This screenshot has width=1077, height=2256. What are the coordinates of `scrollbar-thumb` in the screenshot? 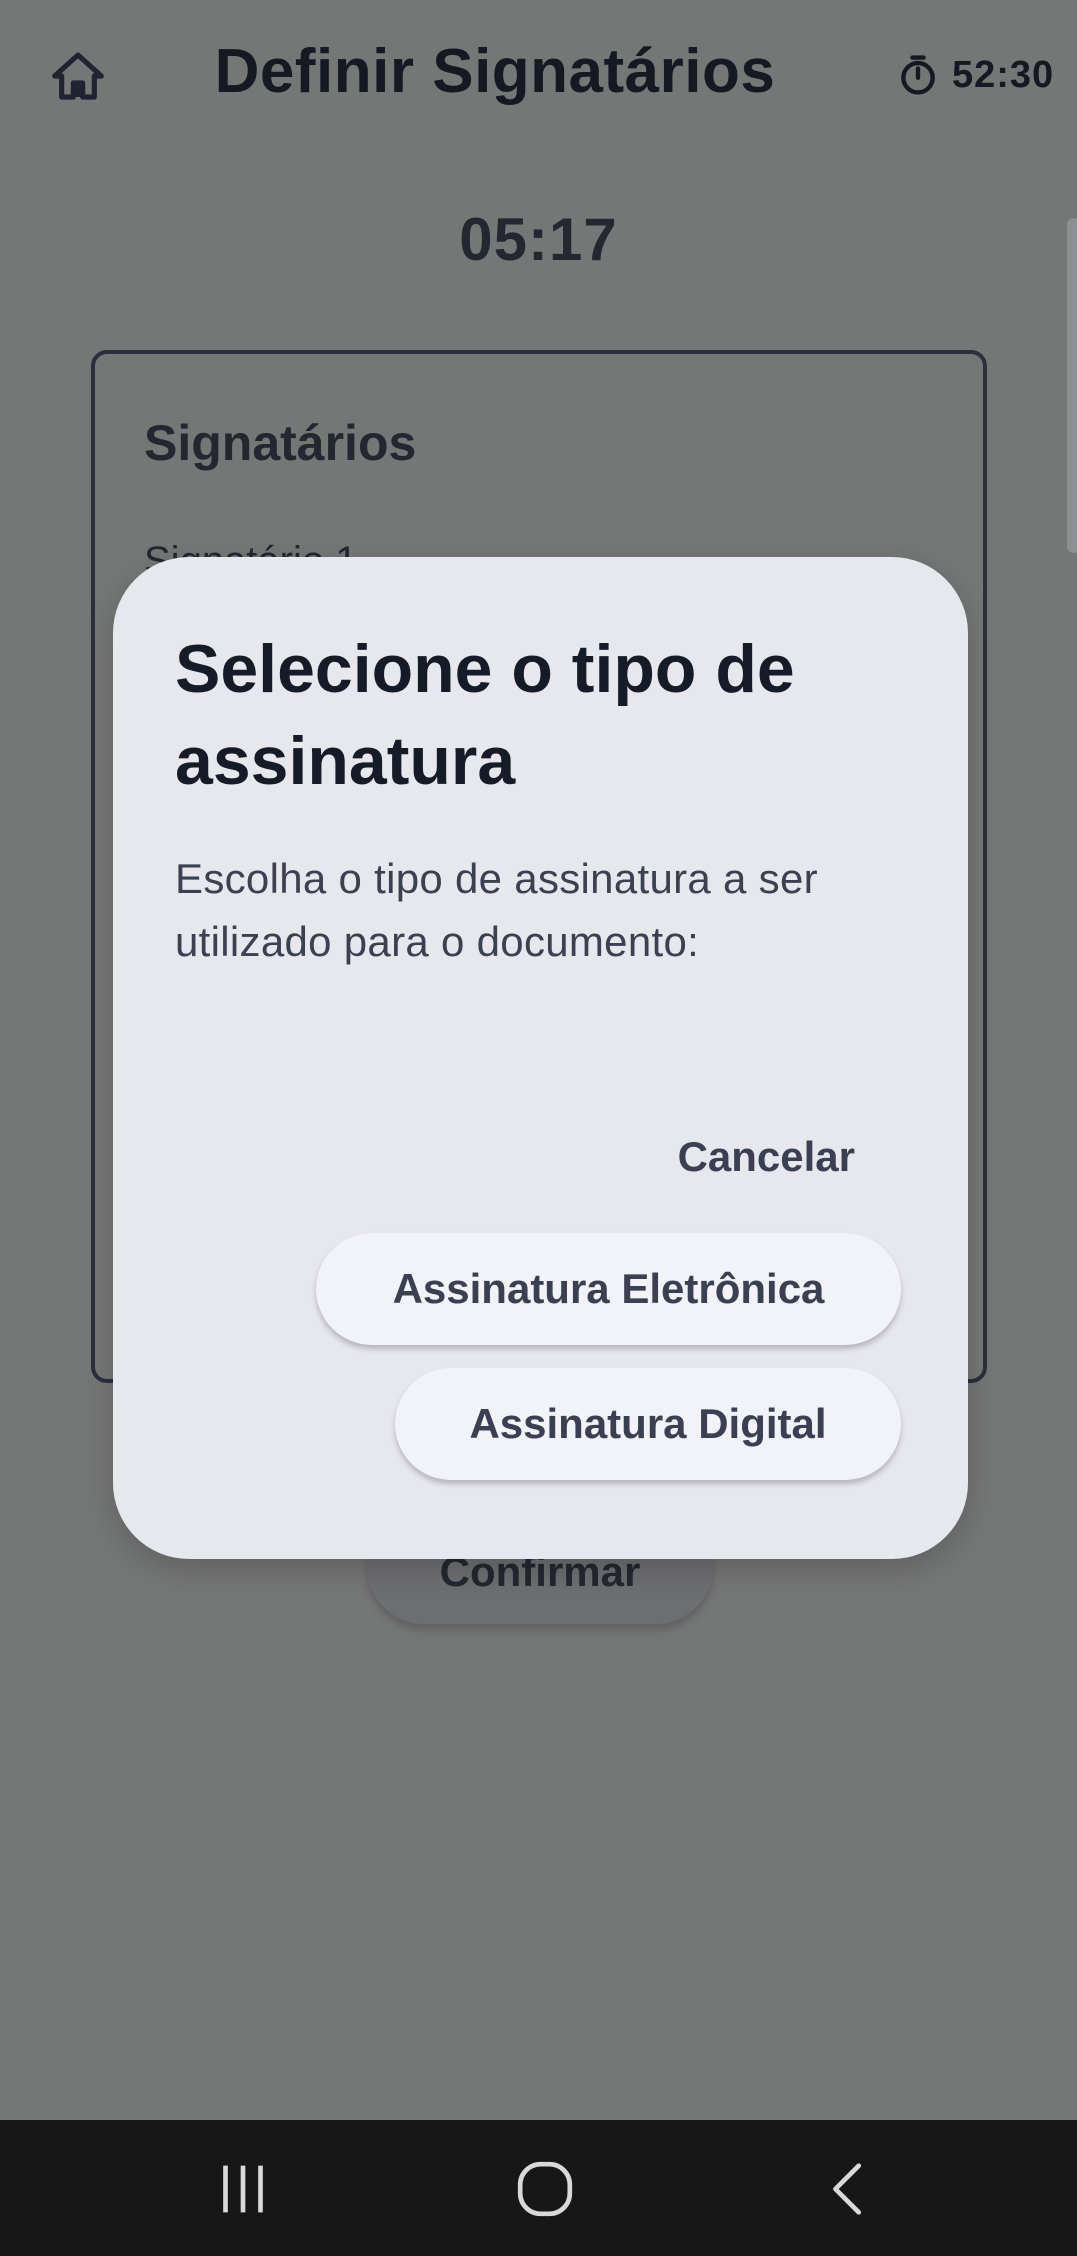 It's located at (1072, 385).